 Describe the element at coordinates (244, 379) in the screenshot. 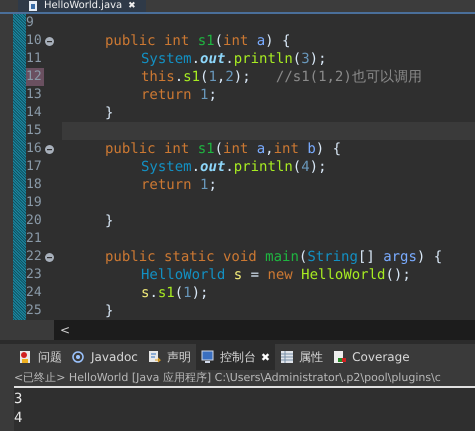

I see `console-header: <已终止> HelloWorld [Java 应用程序] C:\Users\Administrator\.p2\pool\plugins\c` at that location.